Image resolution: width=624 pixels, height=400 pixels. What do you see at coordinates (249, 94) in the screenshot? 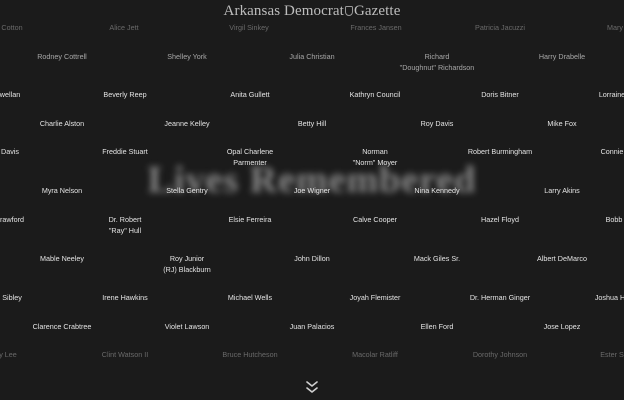
I see `name-item: Anita Gullett` at bounding box center [249, 94].